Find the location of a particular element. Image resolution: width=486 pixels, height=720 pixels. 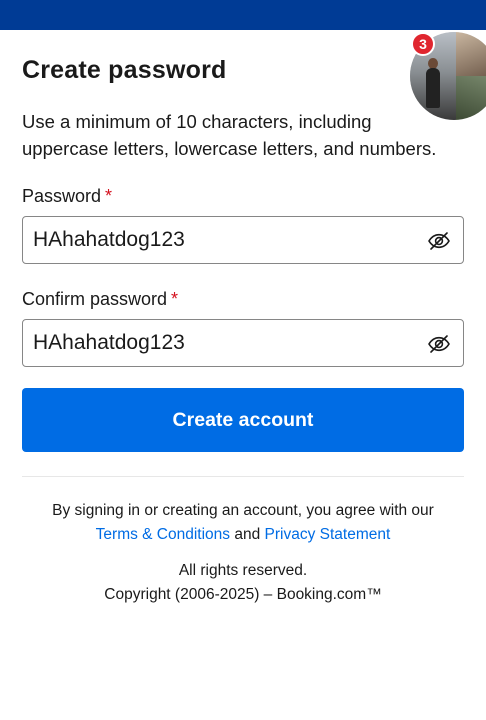

password-label: Password * is located at coordinates (67, 196).